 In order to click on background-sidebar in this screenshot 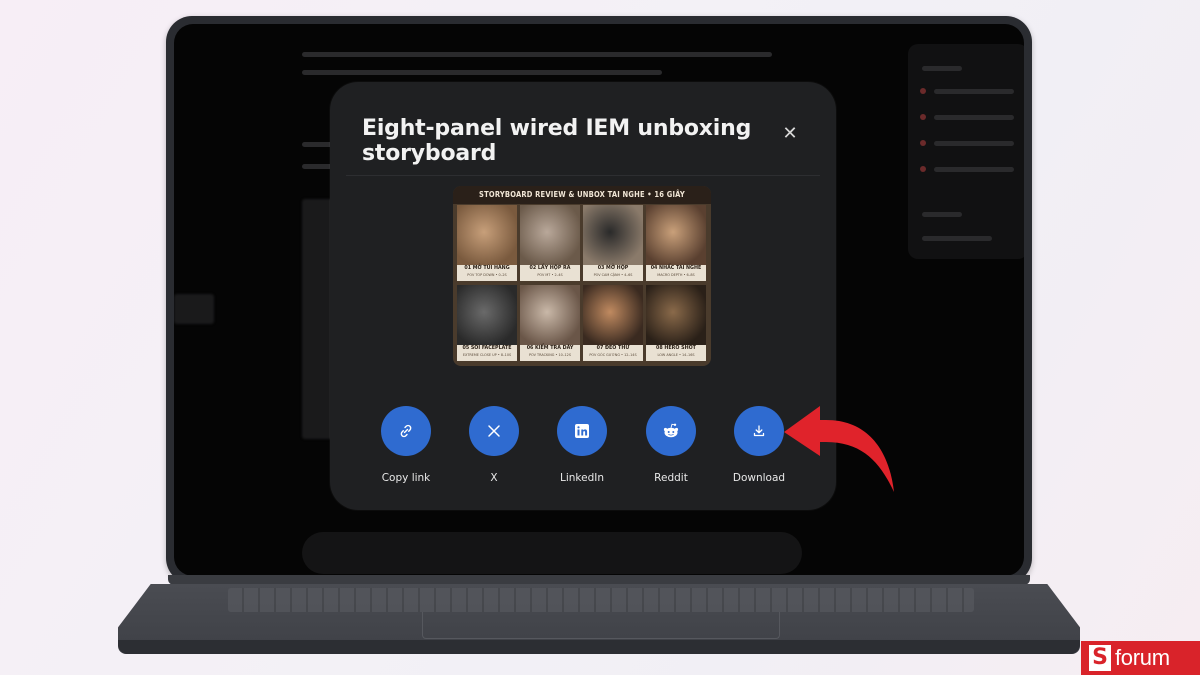, I will do `click(966, 151)`.